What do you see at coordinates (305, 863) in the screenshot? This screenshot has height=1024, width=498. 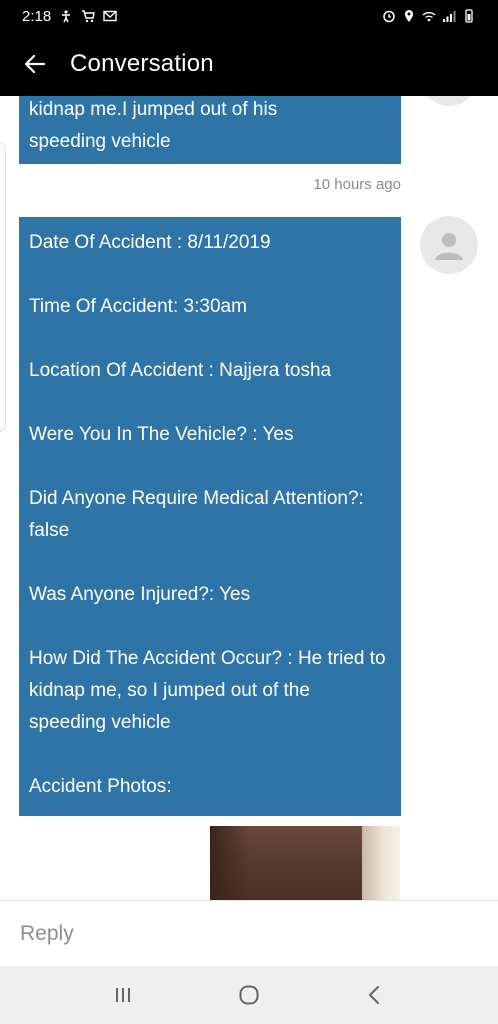 I see `accident-photo` at bounding box center [305, 863].